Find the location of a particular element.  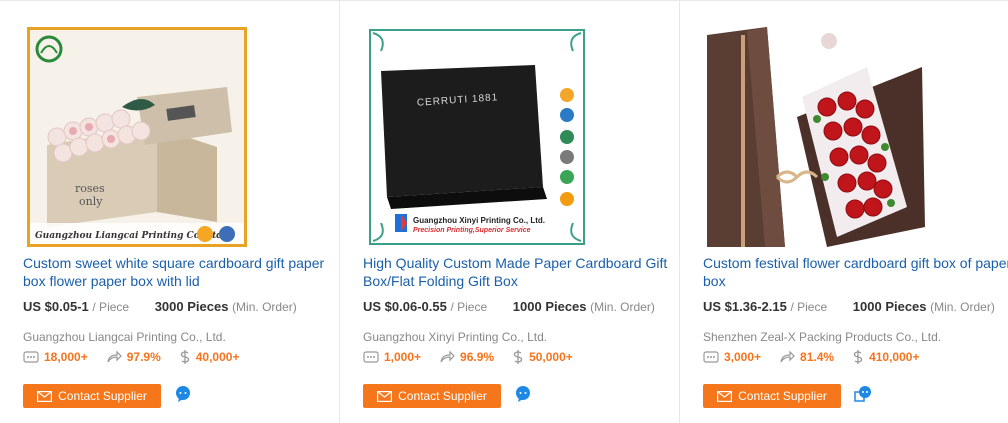

supplier-stats: 3,000+ 81.4% 410,000+ is located at coordinates (820, 357).